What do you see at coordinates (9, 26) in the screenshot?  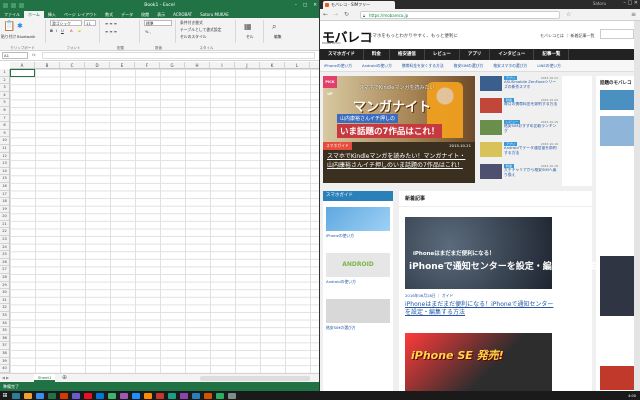 I see `paste-icon: 📋` at bounding box center [9, 26].